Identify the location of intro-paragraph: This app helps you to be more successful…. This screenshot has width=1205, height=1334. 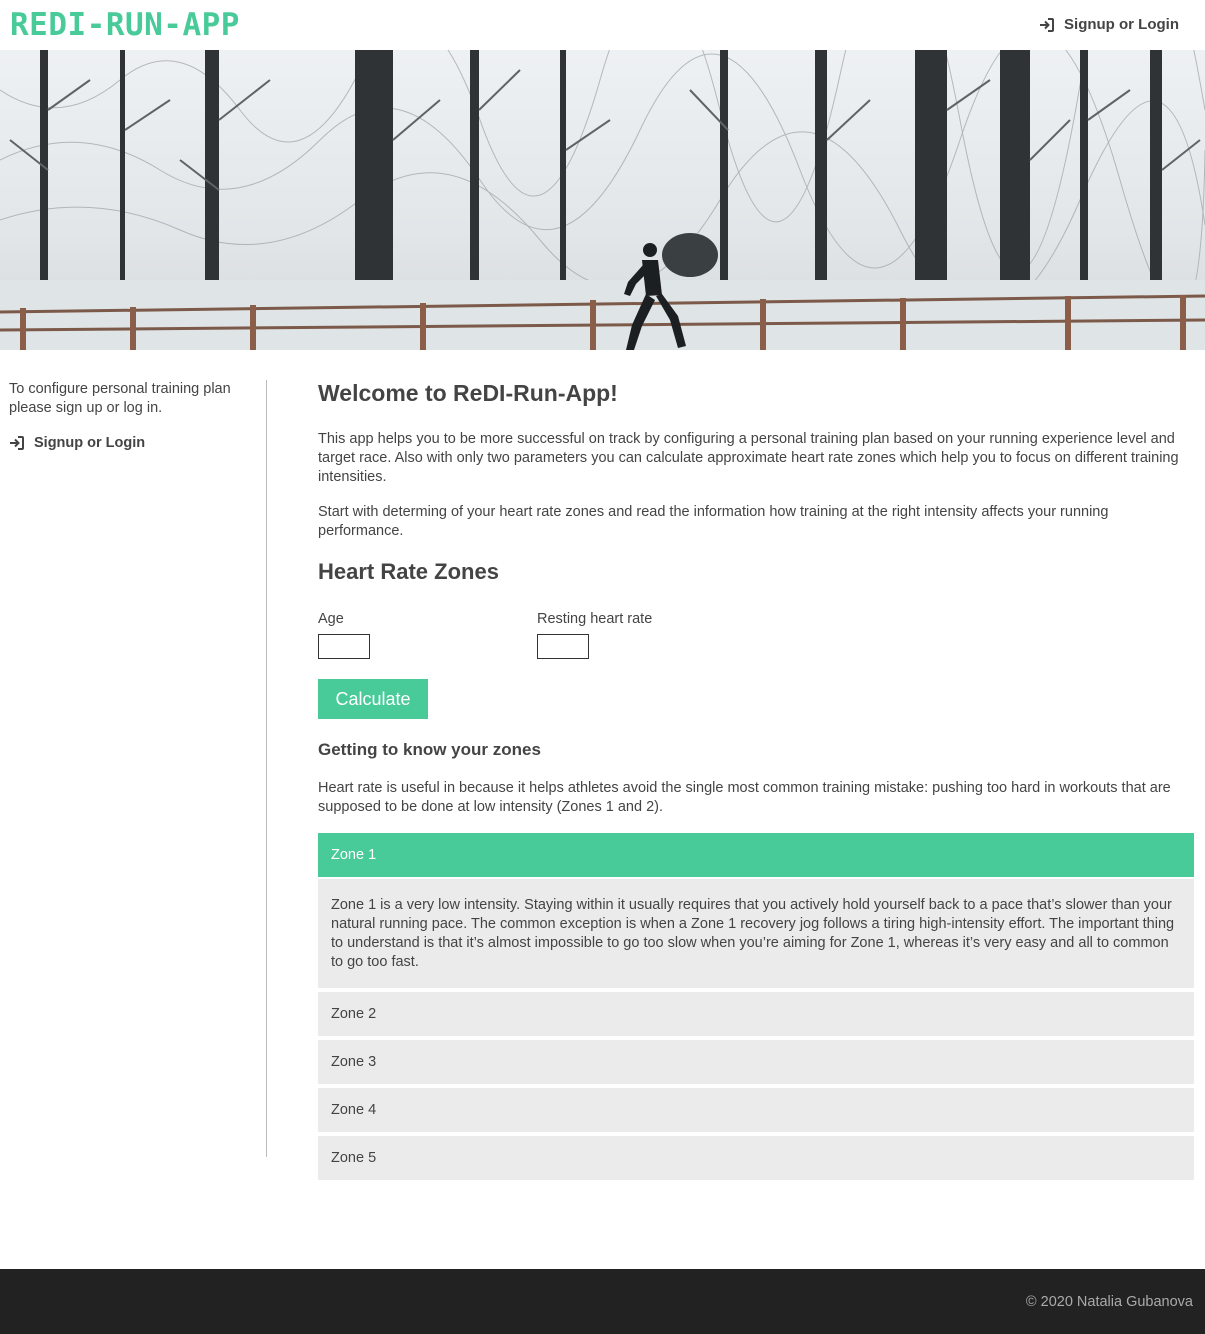
(748, 458).